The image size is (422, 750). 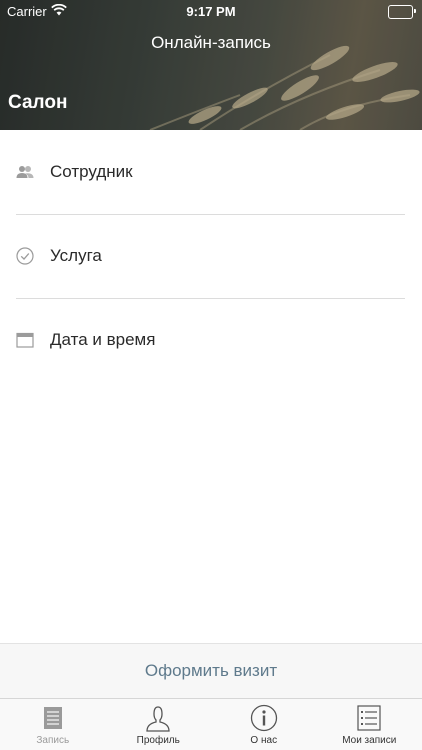 I want to click on tab-booking: Запись, so click(x=53, y=724).